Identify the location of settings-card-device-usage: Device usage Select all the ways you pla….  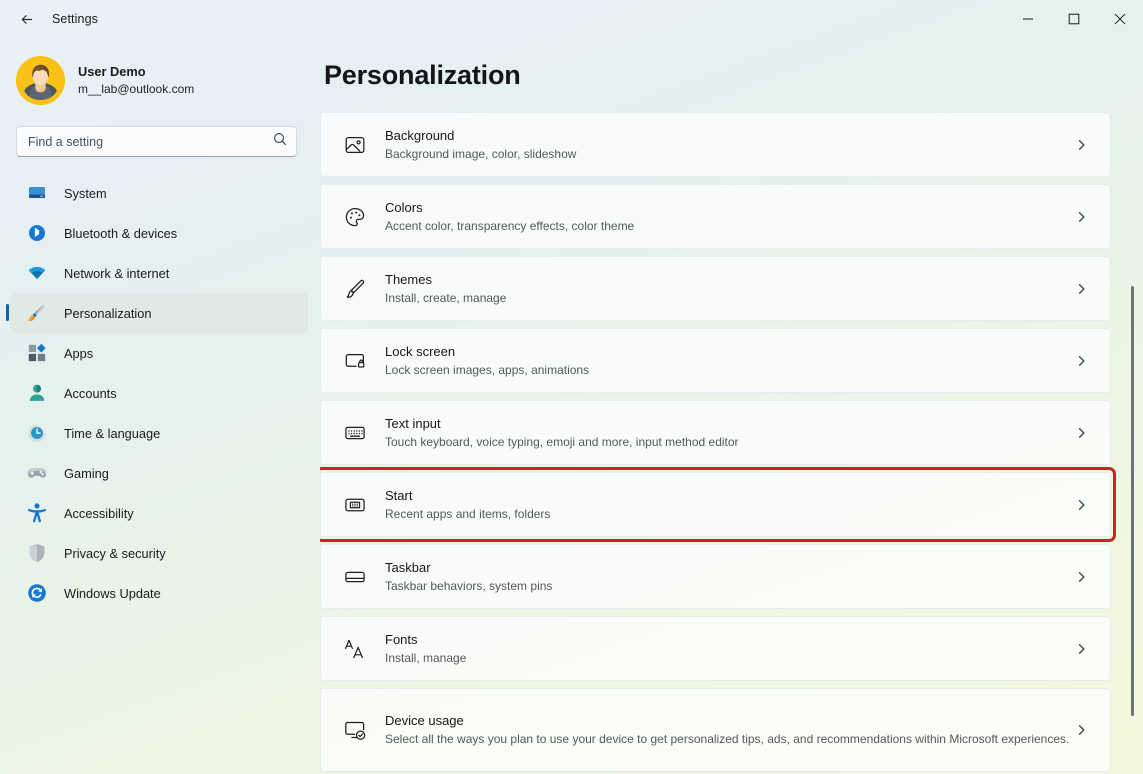
(715, 730).